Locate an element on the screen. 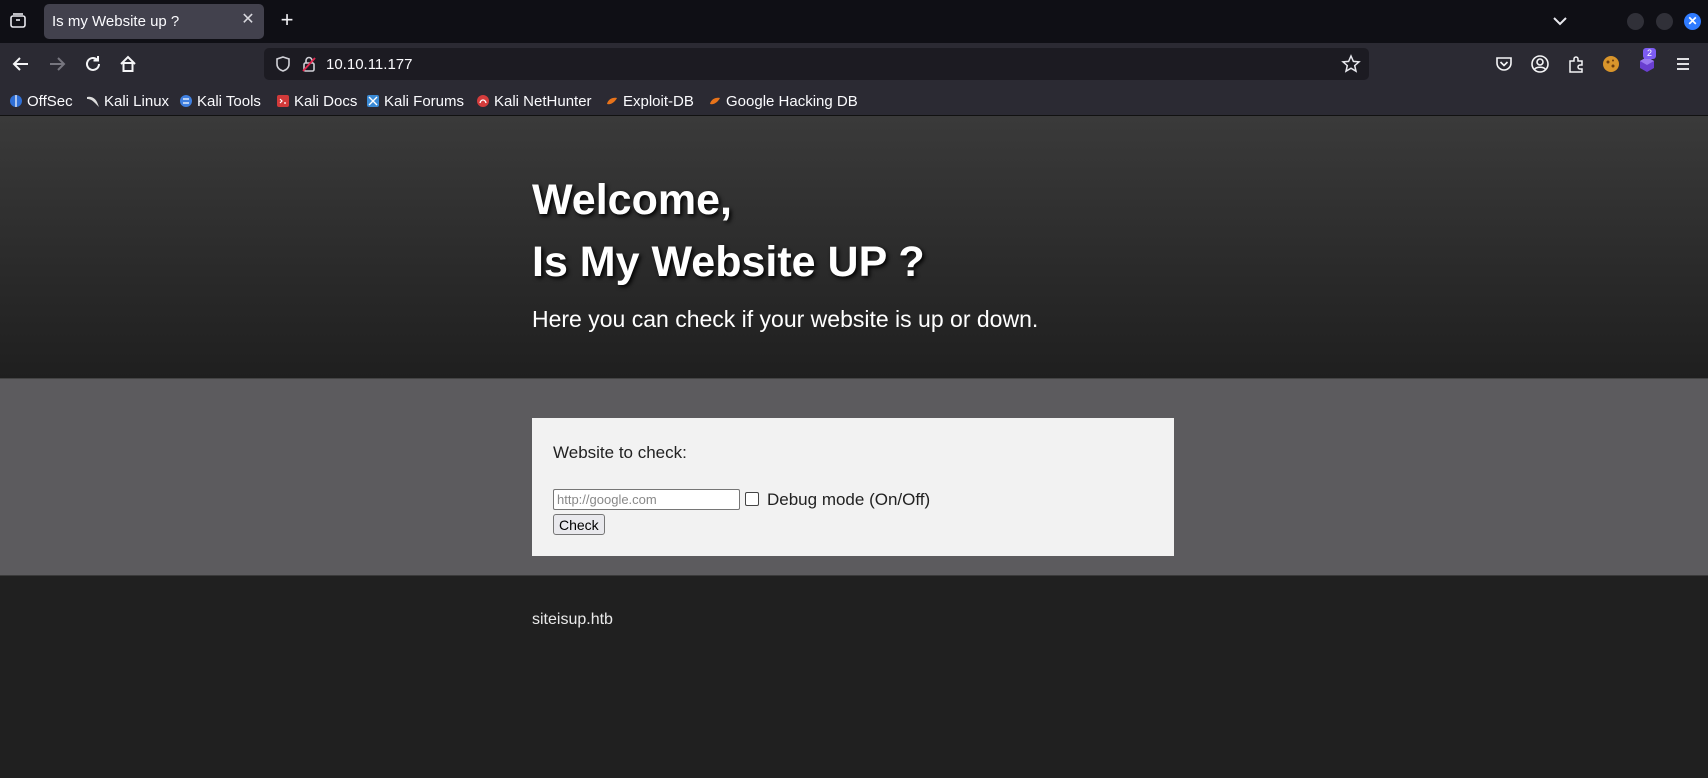 This screenshot has width=1708, height=778. debug-mode-checkbox is located at coordinates (752, 499).